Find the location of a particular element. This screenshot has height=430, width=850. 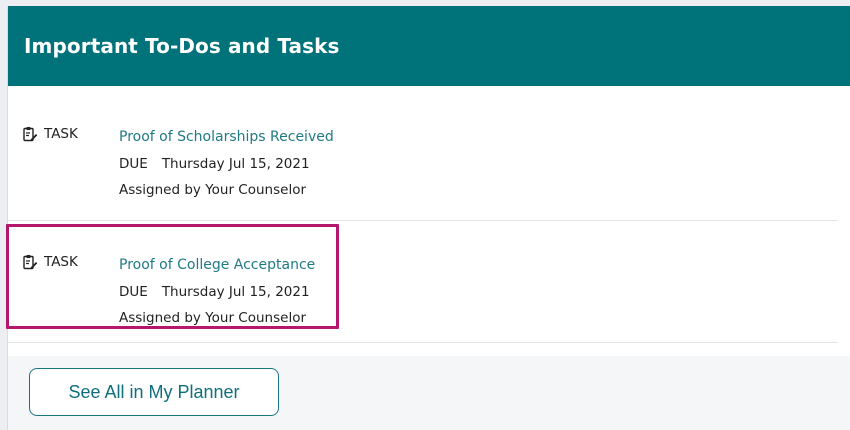

task-title-link: Proof of College Acceptance is located at coordinates (217, 265).